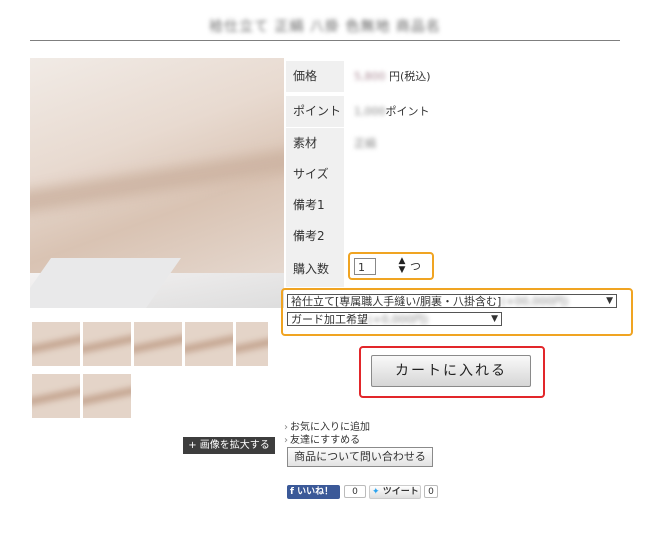 The height and width of the screenshot is (542, 650). Describe the element at coordinates (315, 174) in the screenshot. I see `spec-label: サイズ` at that location.